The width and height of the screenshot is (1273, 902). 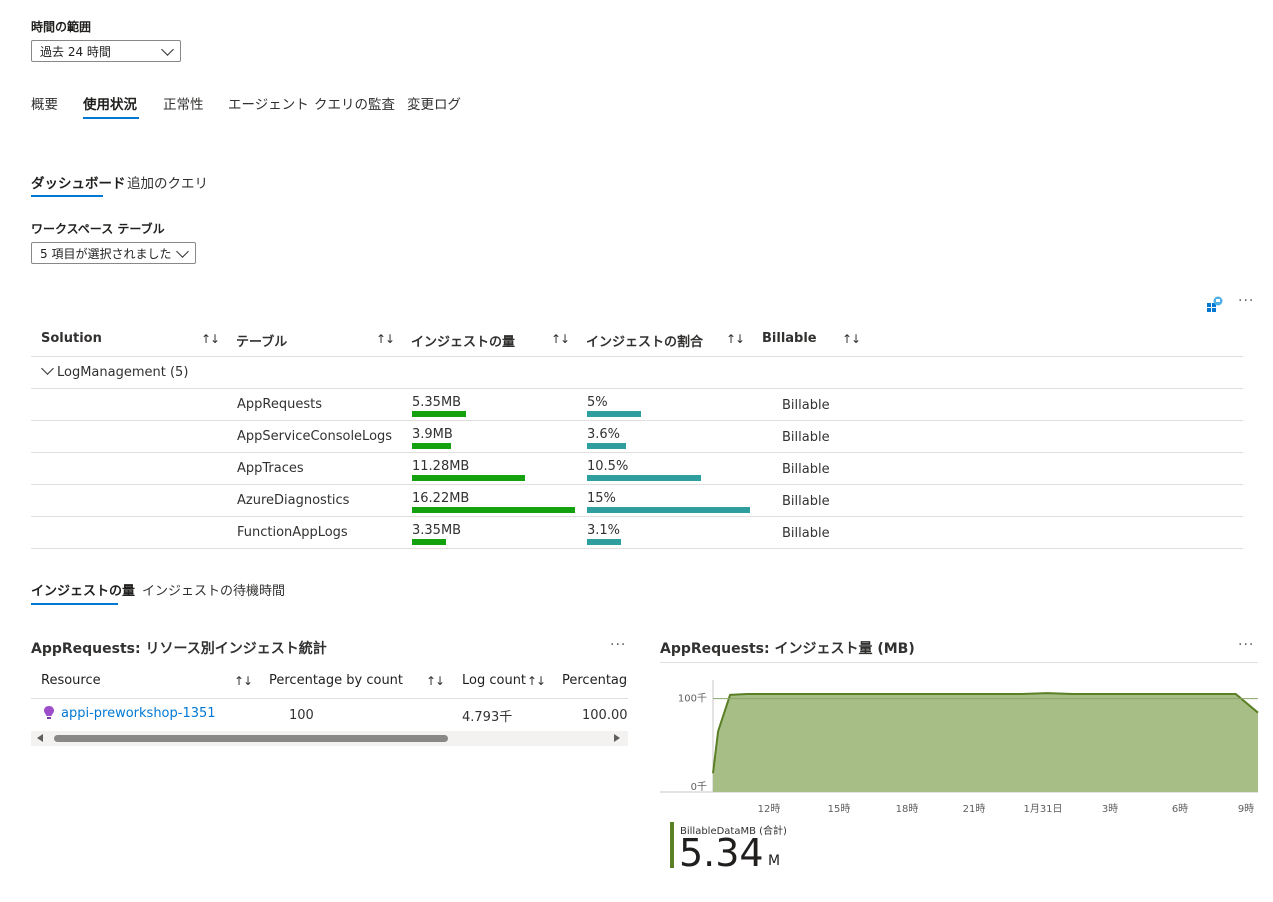 What do you see at coordinates (78, 182) in the screenshot?
I see `tab-dashboard: ダッシュボード` at bounding box center [78, 182].